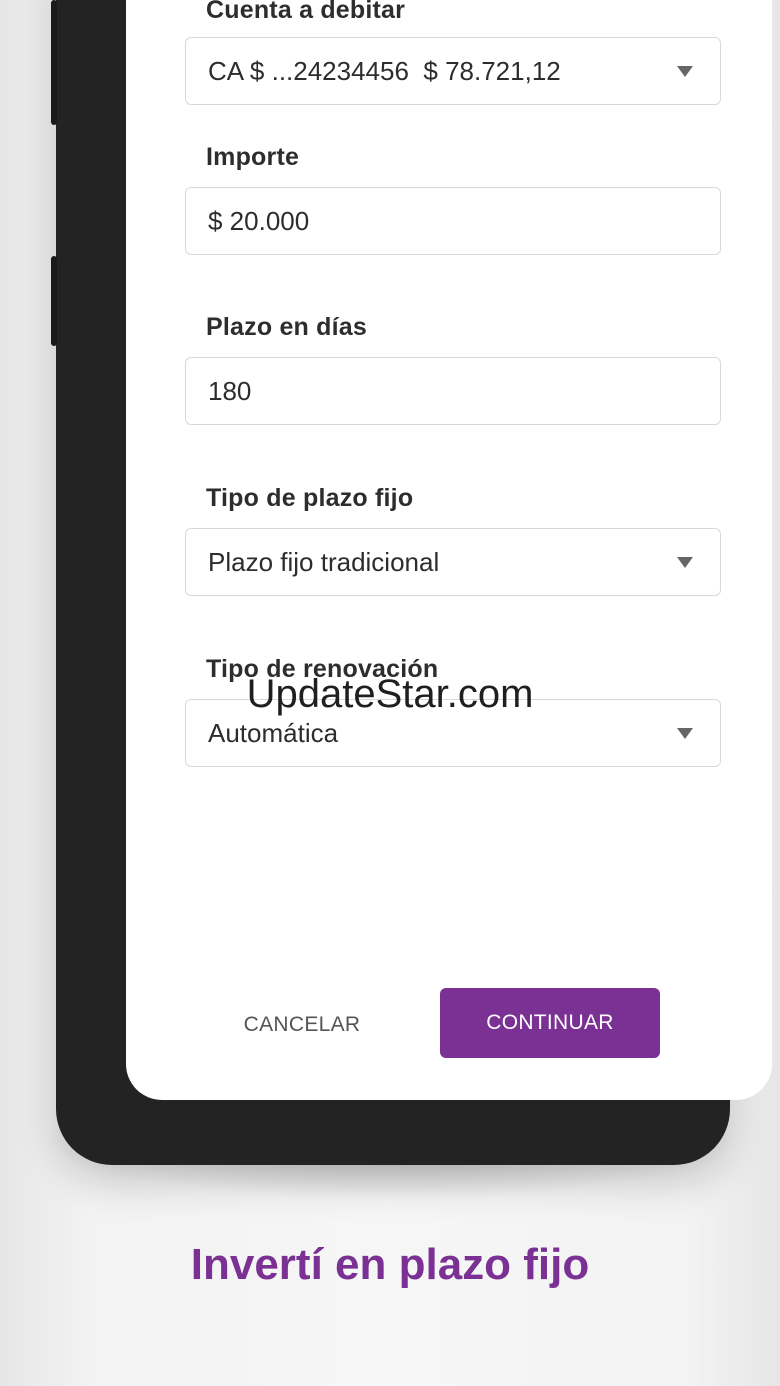 The height and width of the screenshot is (1386, 780). What do you see at coordinates (286, 327) in the screenshot?
I see `plazo-label: Plazo en días` at bounding box center [286, 327].